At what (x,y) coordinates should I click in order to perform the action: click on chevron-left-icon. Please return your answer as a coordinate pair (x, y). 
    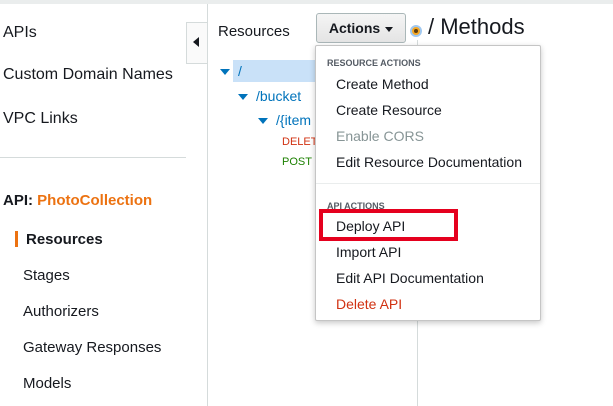
    Looking at the image, I should click on (196, 42).